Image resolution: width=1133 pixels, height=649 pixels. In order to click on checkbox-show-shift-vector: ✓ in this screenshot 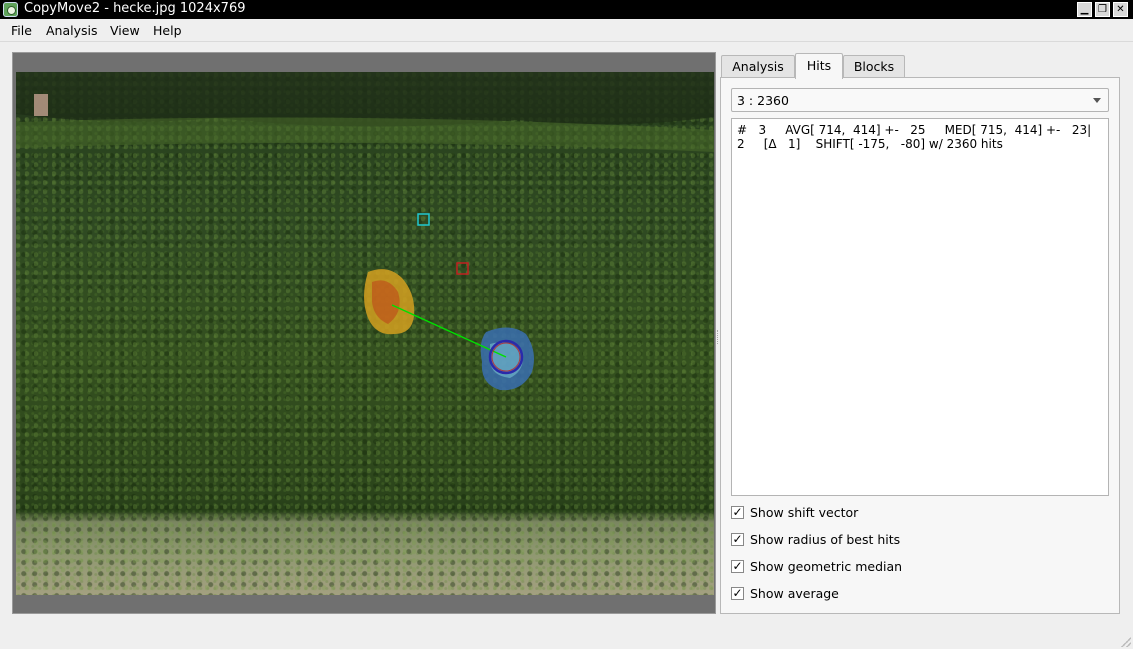, I will do `click(737, 512)`.